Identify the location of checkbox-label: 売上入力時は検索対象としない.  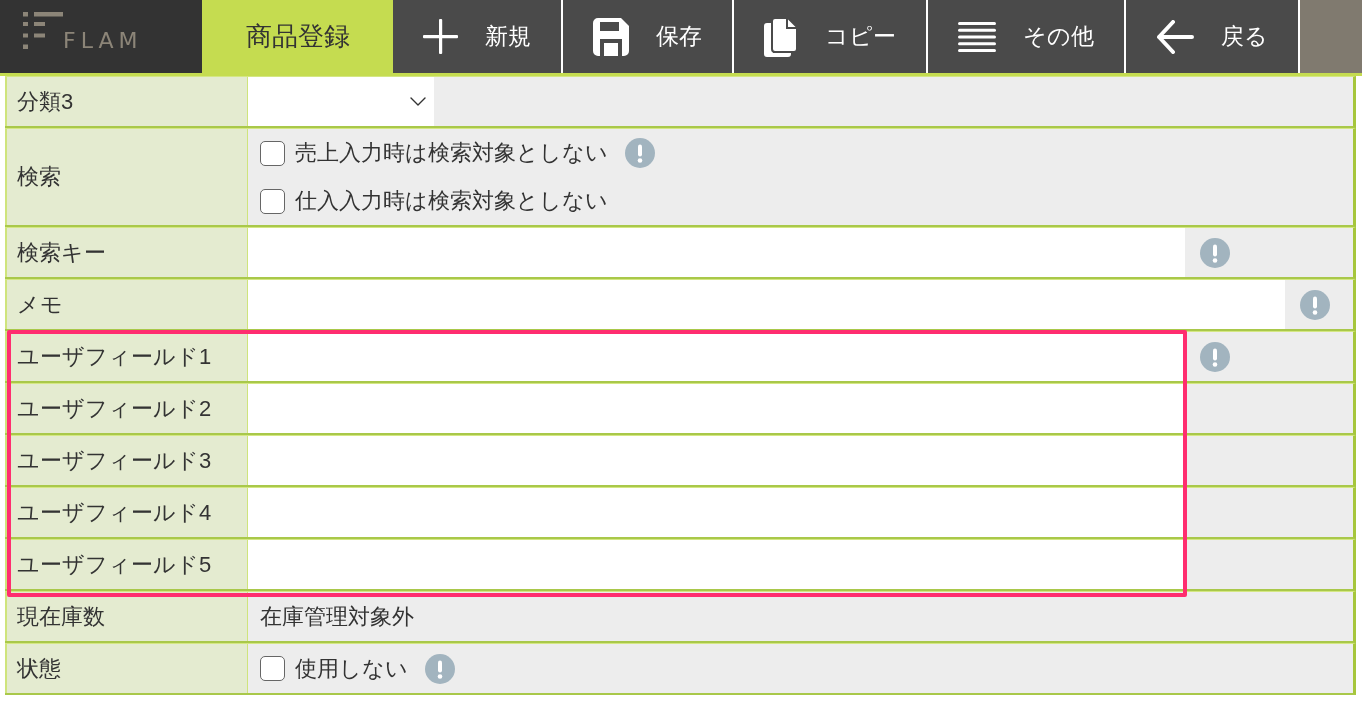
(451, 153).